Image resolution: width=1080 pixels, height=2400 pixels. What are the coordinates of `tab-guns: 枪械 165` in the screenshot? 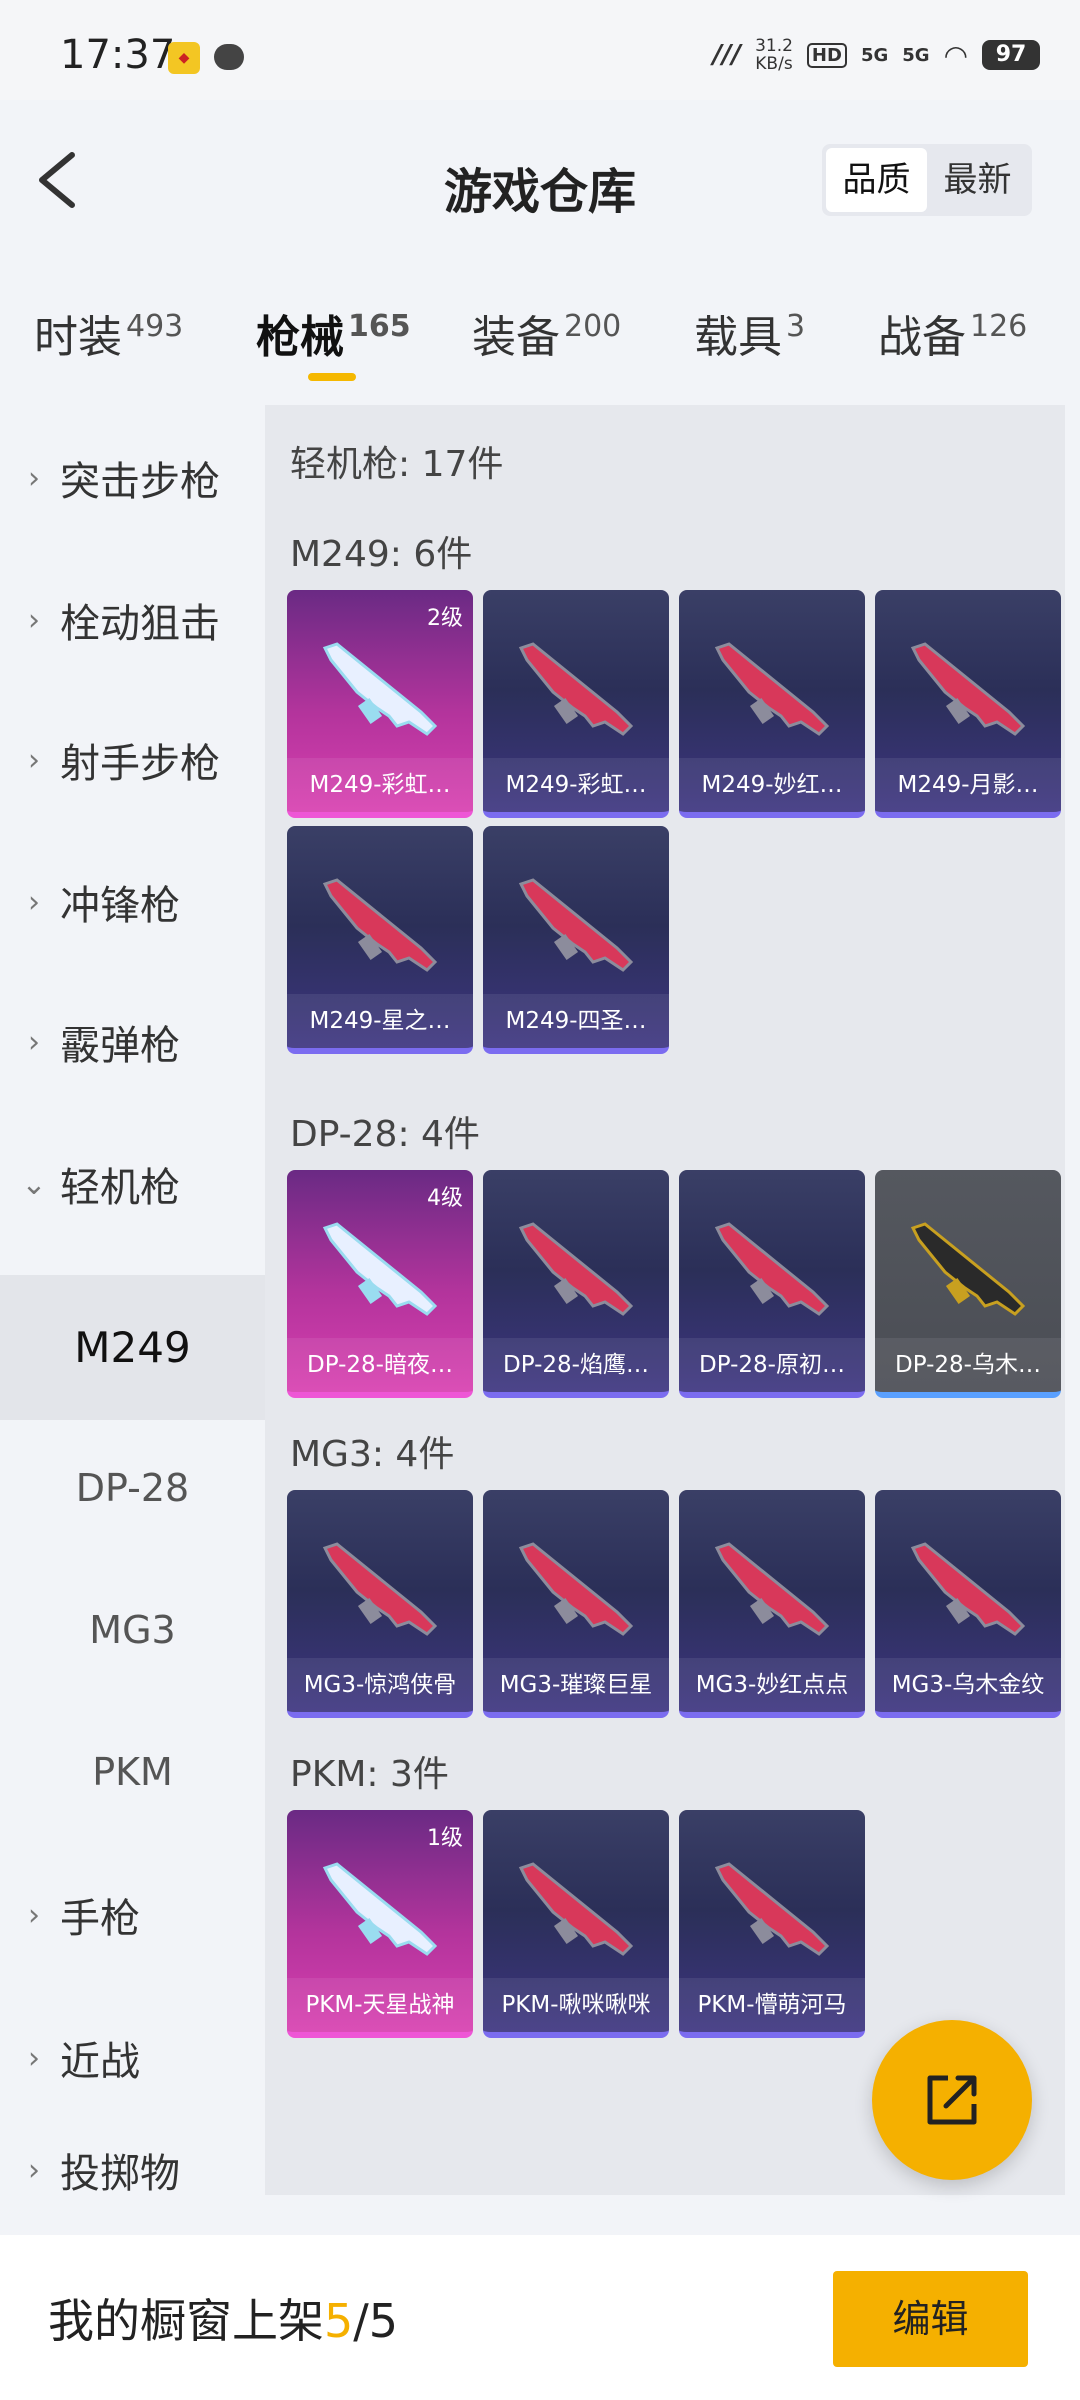 It's located at (333, 333).